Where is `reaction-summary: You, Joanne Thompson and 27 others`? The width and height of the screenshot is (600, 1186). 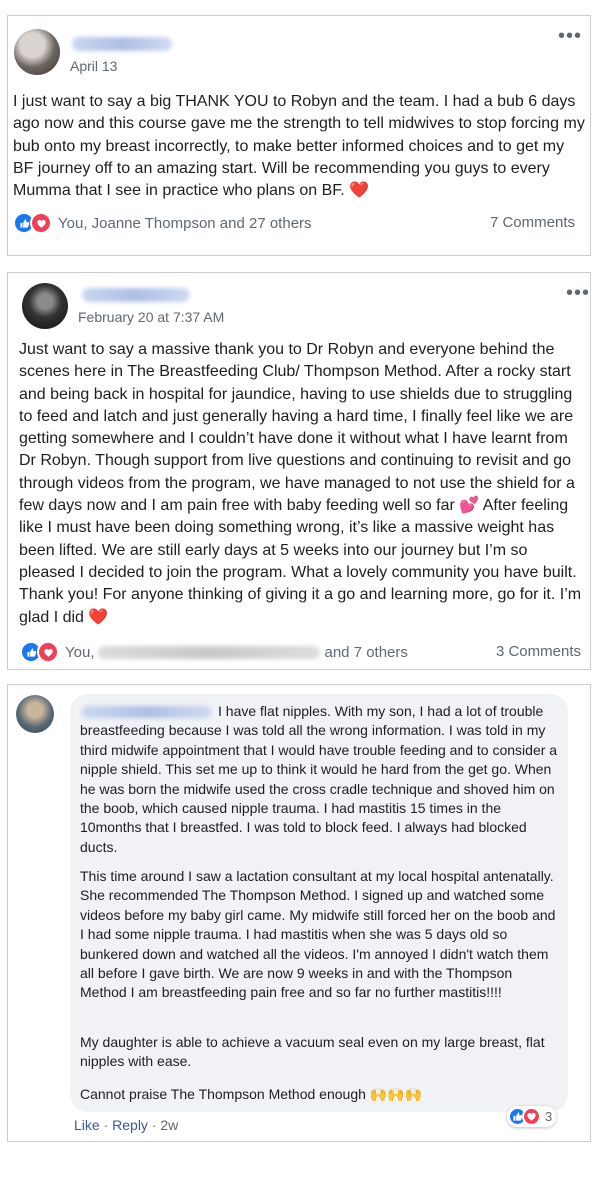 reaction-summary: You, Joanne Thompson and 27 others is located at coordinates (162, 223).